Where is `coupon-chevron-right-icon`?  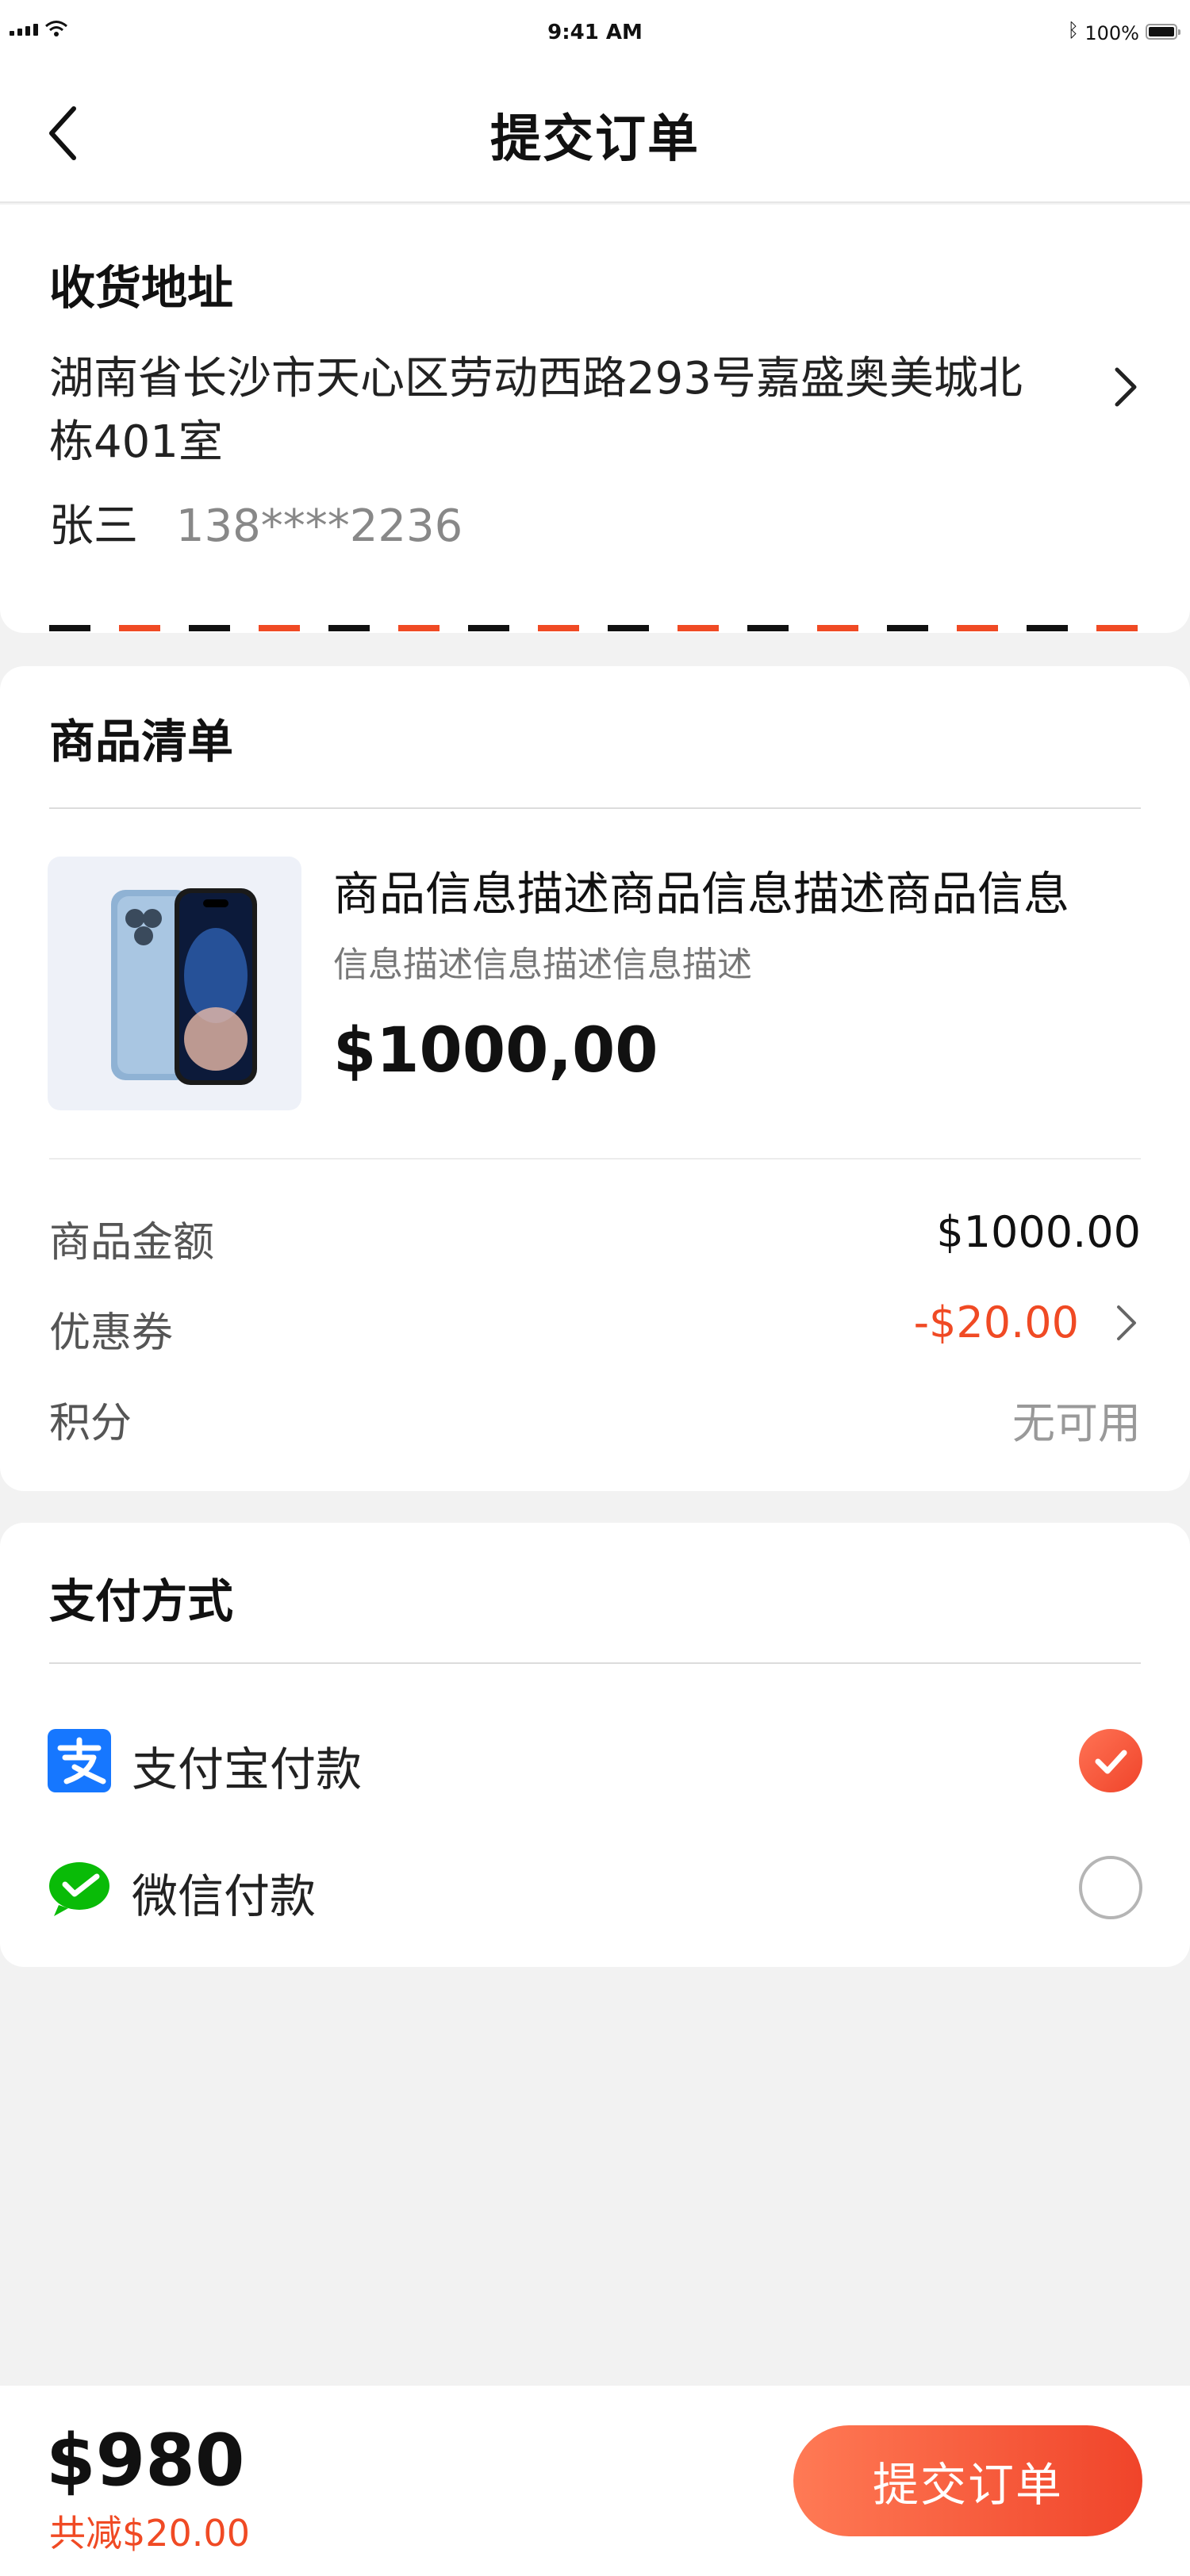
coupon-chevron-right-icon is located at coordinates (1126, 1323).